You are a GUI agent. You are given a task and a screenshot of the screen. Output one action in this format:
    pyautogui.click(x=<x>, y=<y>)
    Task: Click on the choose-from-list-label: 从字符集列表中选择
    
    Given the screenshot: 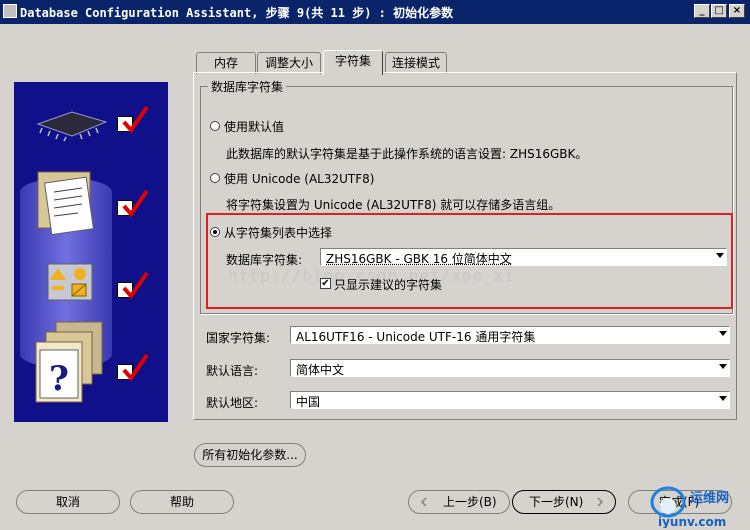 What is the action you would take?
    pyautogui.click(x=278, y=233)
    